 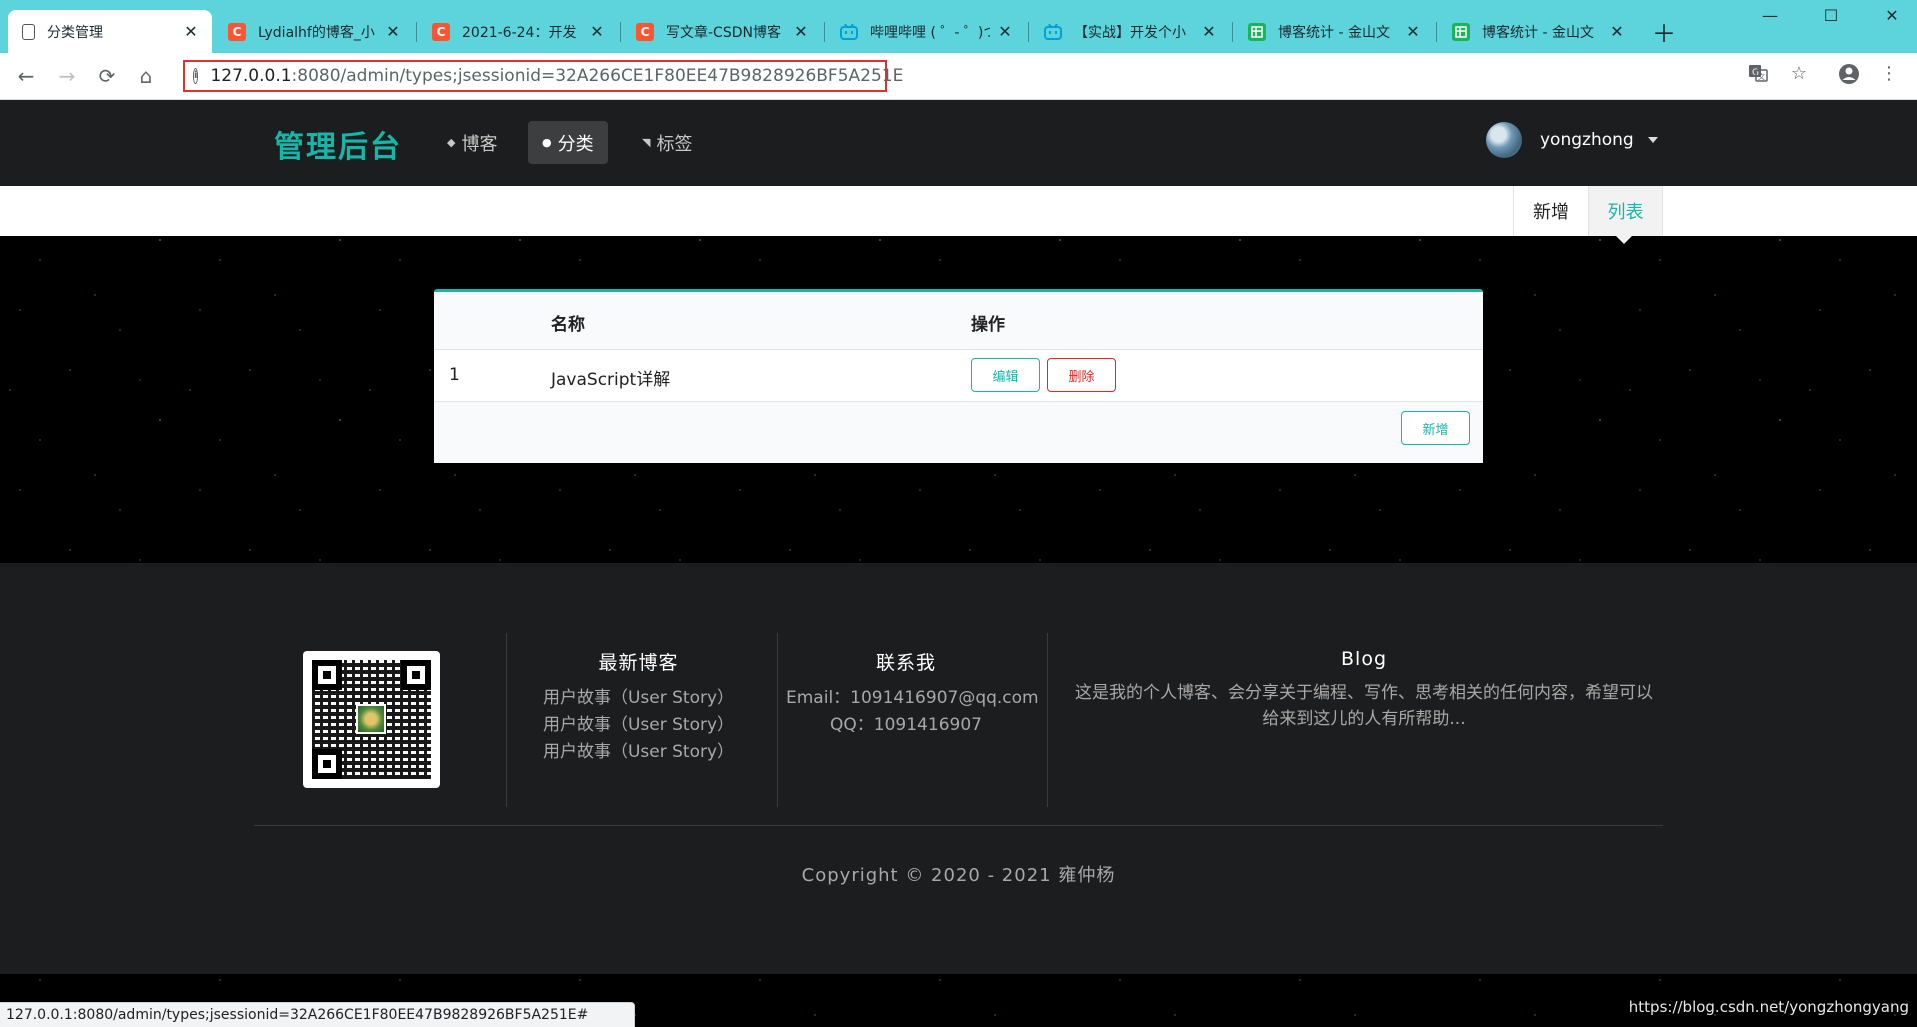 I want to click on star-icon: ☆, so click(x=1799, y=73).